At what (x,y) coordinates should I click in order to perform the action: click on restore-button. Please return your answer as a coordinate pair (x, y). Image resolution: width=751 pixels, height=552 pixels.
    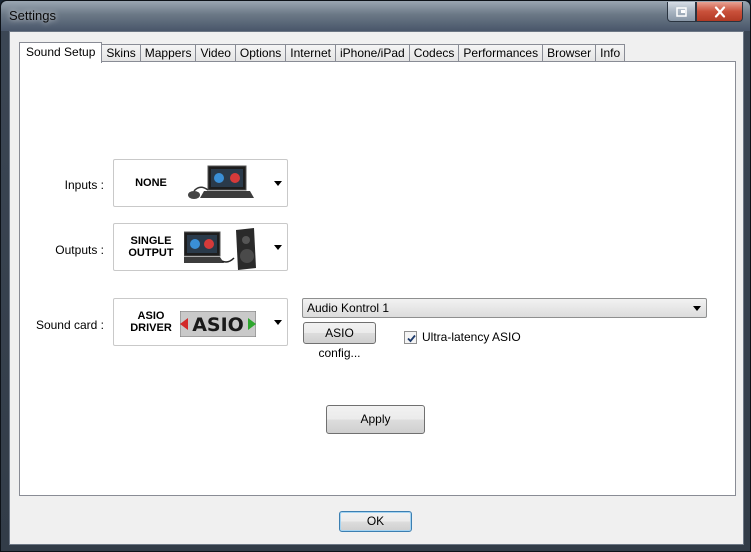
    Looking at the image, I should click on (681, 12).